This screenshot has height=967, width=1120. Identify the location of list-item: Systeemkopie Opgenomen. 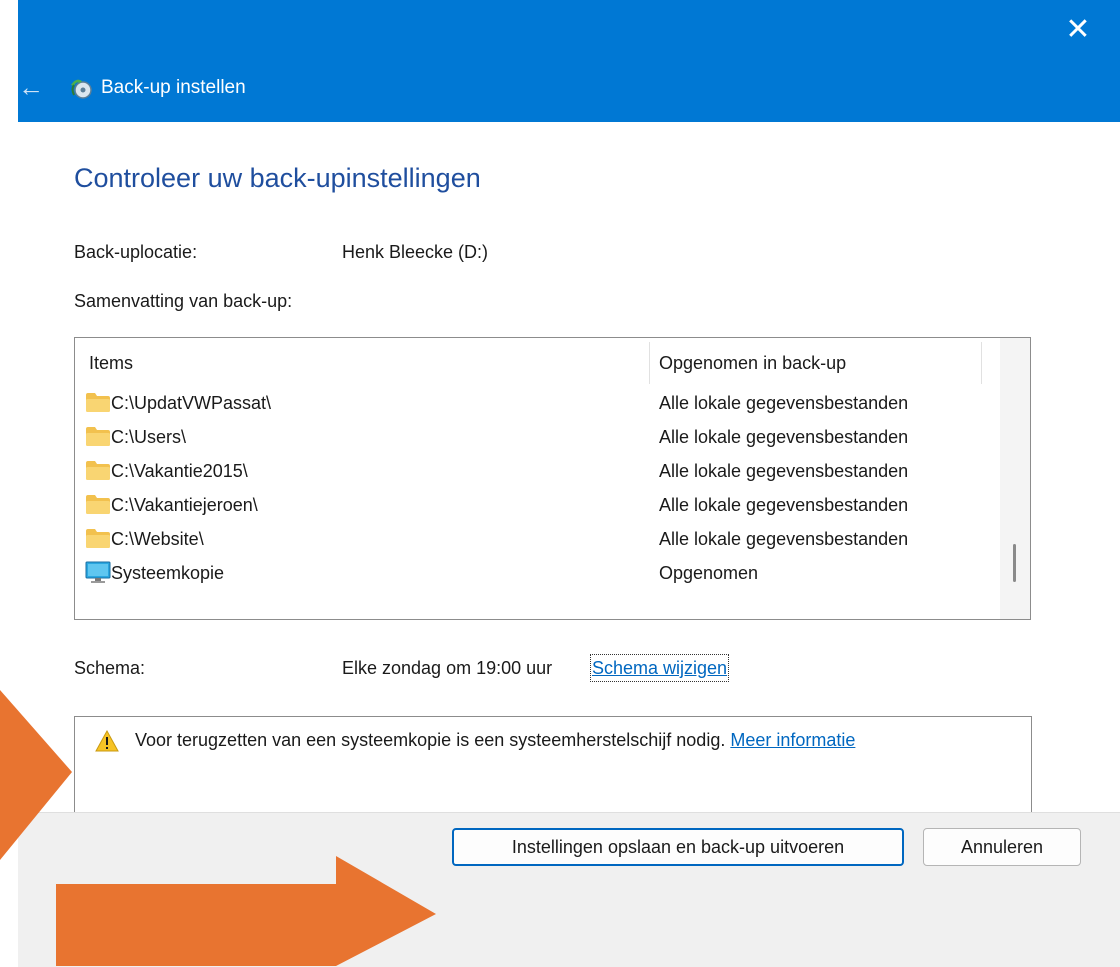
(535, 573).